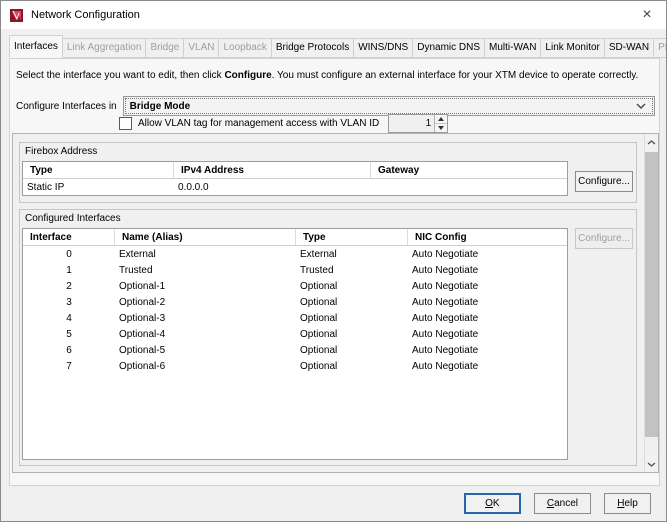 This screenshot has width=667, height=522. I want to click on table-row: 4 Optional-3 Optional Auto Negotiate, so click(295, 318).